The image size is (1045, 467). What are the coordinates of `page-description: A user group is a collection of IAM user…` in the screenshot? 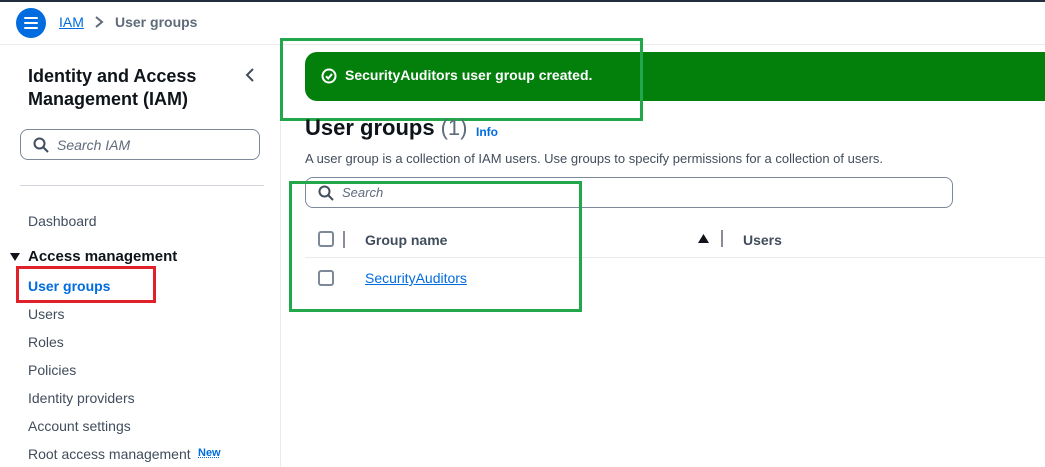 It's located at (594, 158).